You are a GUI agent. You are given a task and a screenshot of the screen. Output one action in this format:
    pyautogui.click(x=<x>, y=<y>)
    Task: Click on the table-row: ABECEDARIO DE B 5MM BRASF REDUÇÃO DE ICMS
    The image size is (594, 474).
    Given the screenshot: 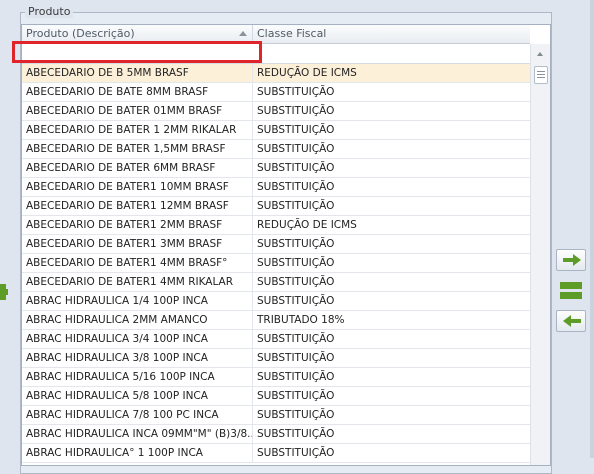 What is the action you would take?
    pyautogui.click(x=276, y=73)
    